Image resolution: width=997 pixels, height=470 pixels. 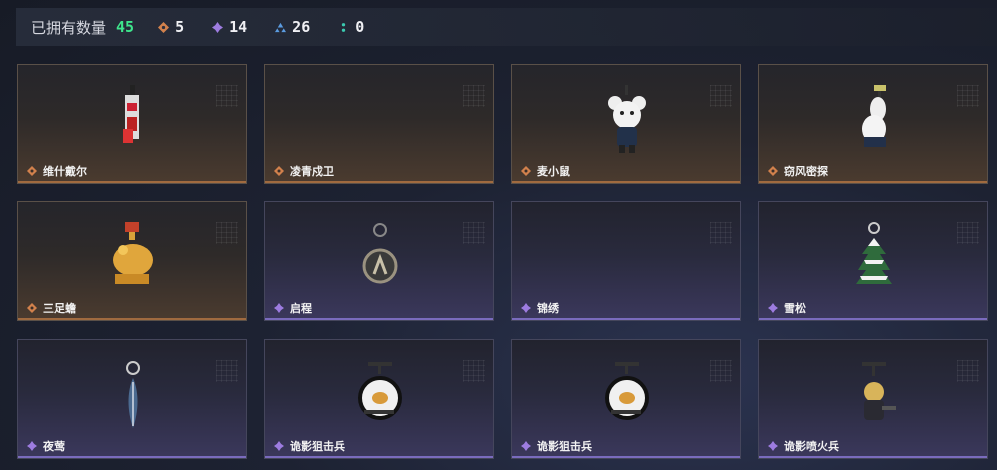 I want to click on charm-card: 启程, so click(x=379, y=261).